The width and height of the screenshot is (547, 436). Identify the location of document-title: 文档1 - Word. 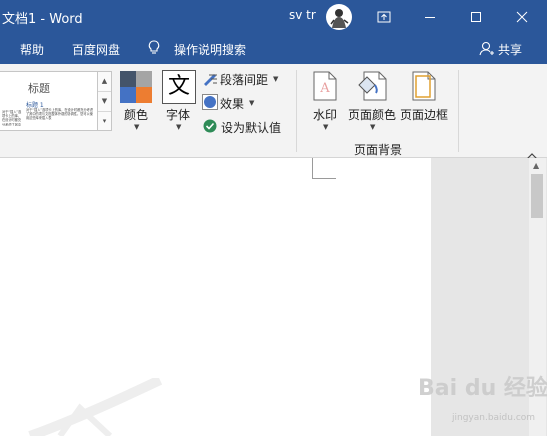
(42, 19).